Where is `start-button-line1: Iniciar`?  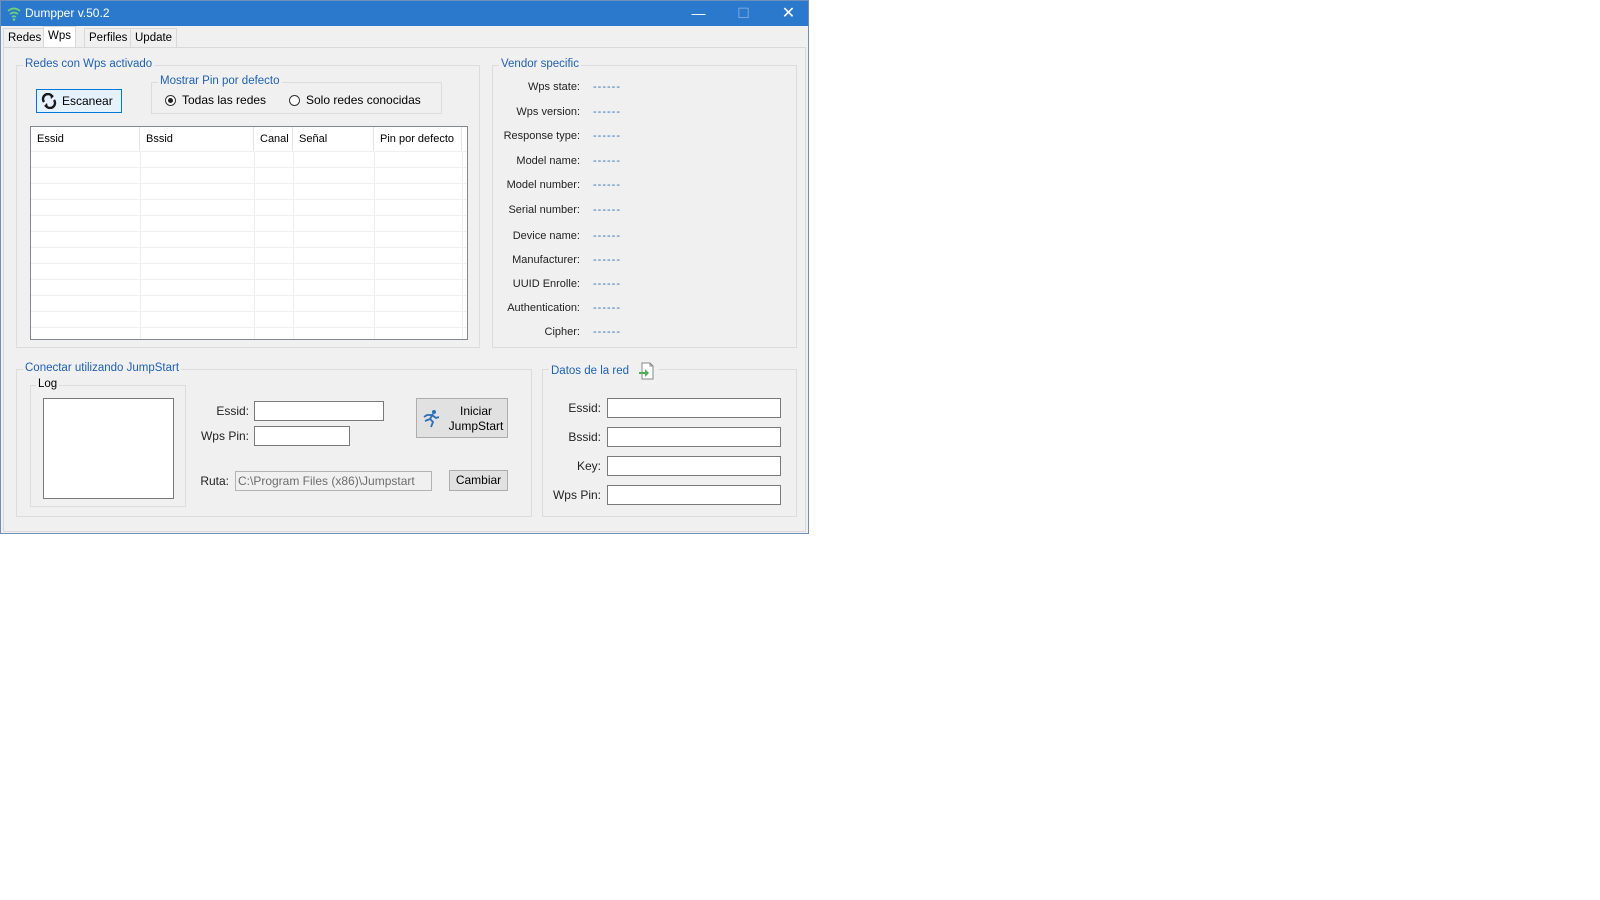
start-button-line1: Iniciar is located at coordinates (475, 411).